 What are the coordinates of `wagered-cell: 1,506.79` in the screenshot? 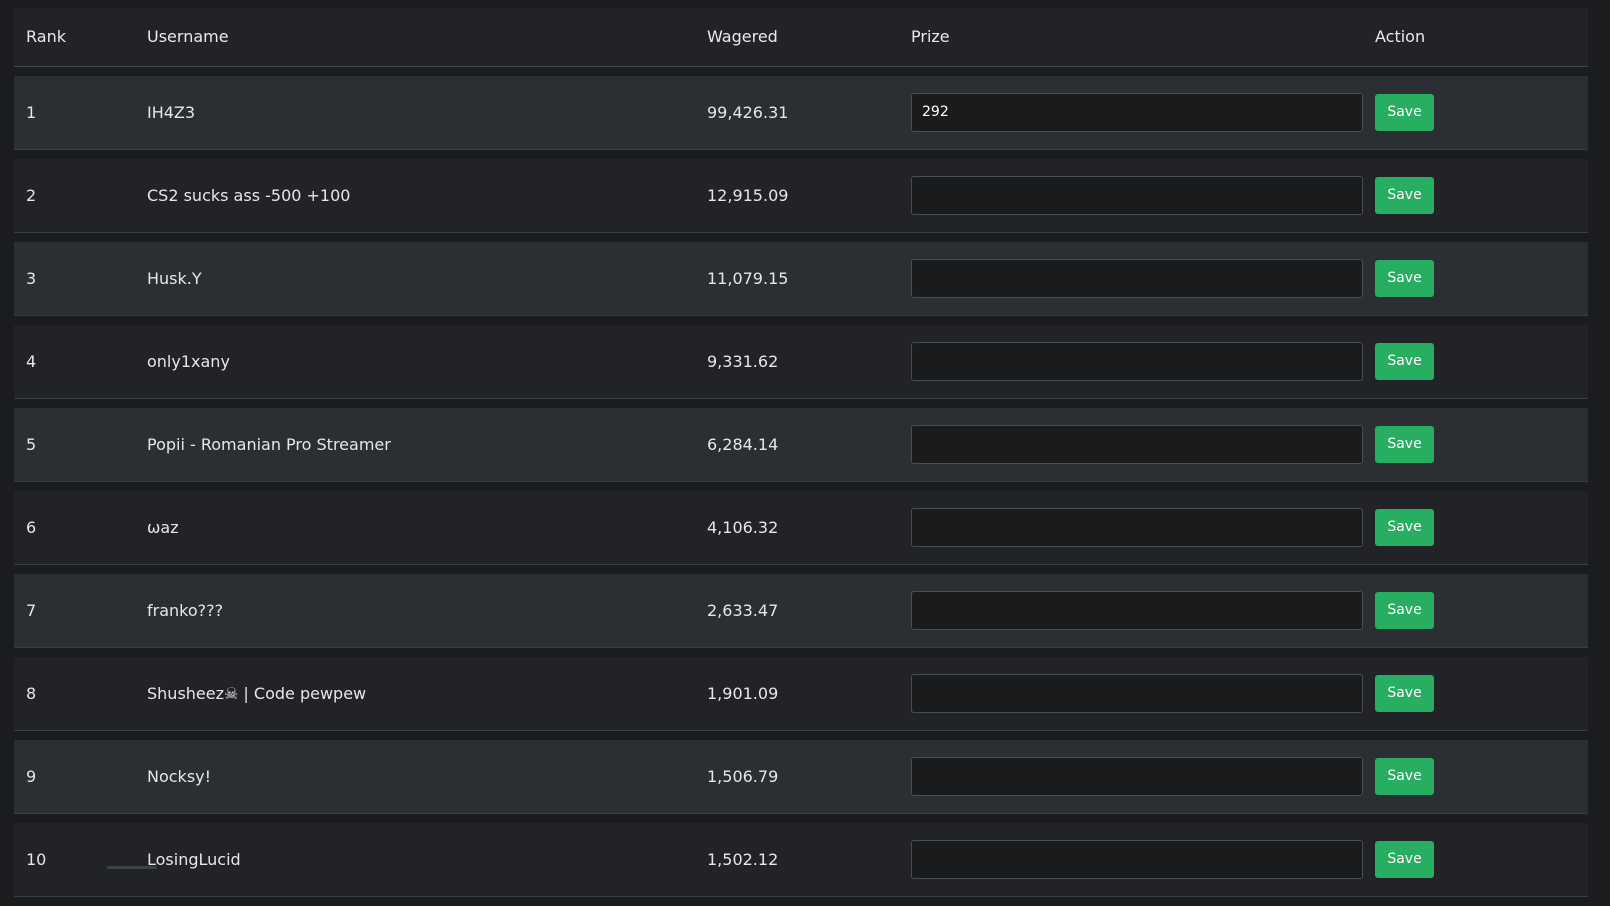 It's located at (743, 776).